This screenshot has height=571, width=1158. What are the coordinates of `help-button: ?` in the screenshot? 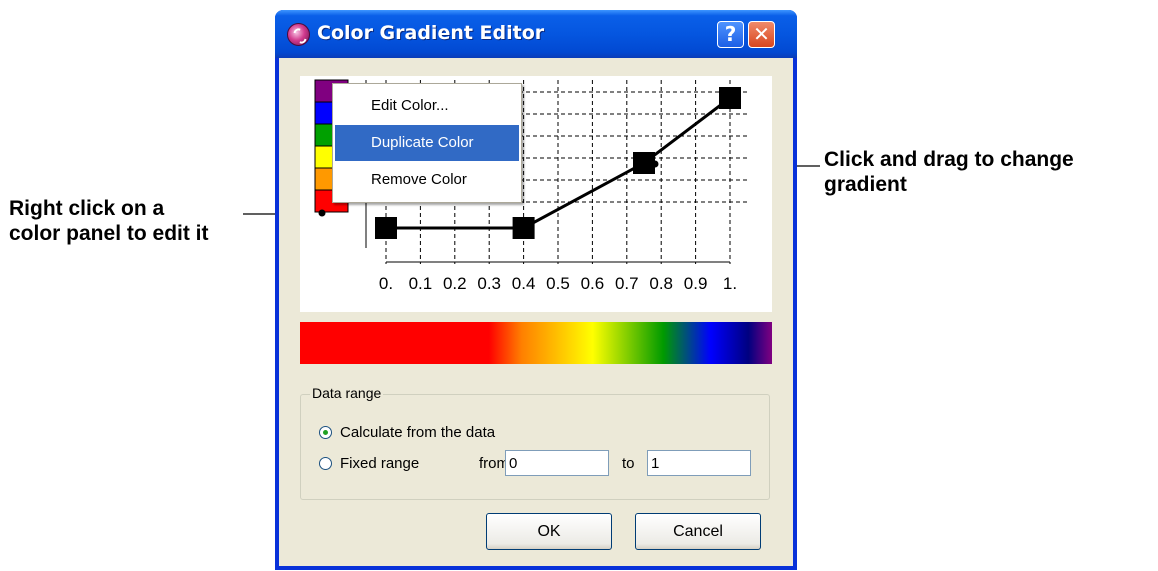 It's located at (730, 34).